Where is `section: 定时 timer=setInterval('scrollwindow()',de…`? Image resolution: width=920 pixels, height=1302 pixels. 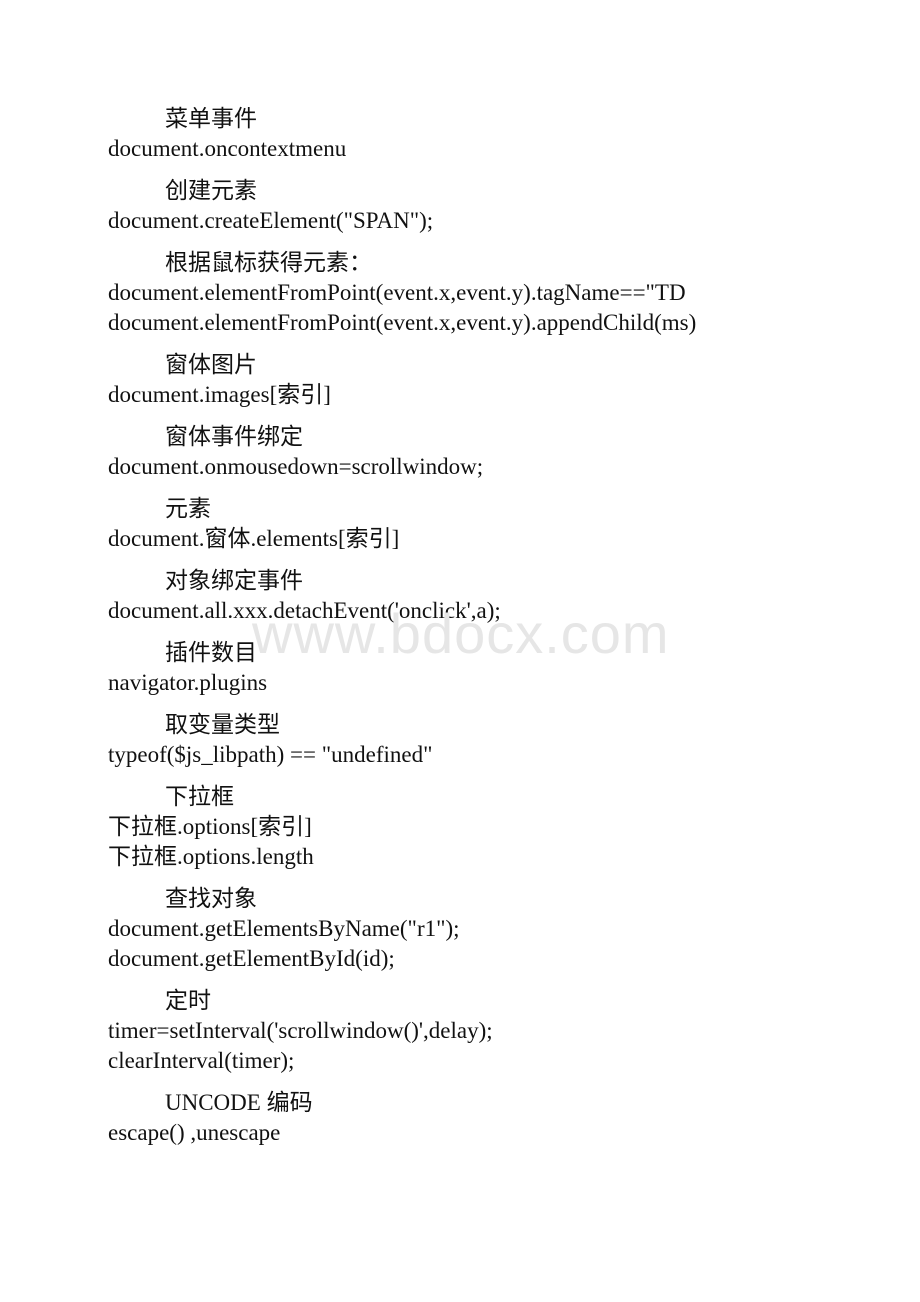
section: 定时 timer=setInterval('scrollwindow()',de… is located at coordinates (448, 1031).